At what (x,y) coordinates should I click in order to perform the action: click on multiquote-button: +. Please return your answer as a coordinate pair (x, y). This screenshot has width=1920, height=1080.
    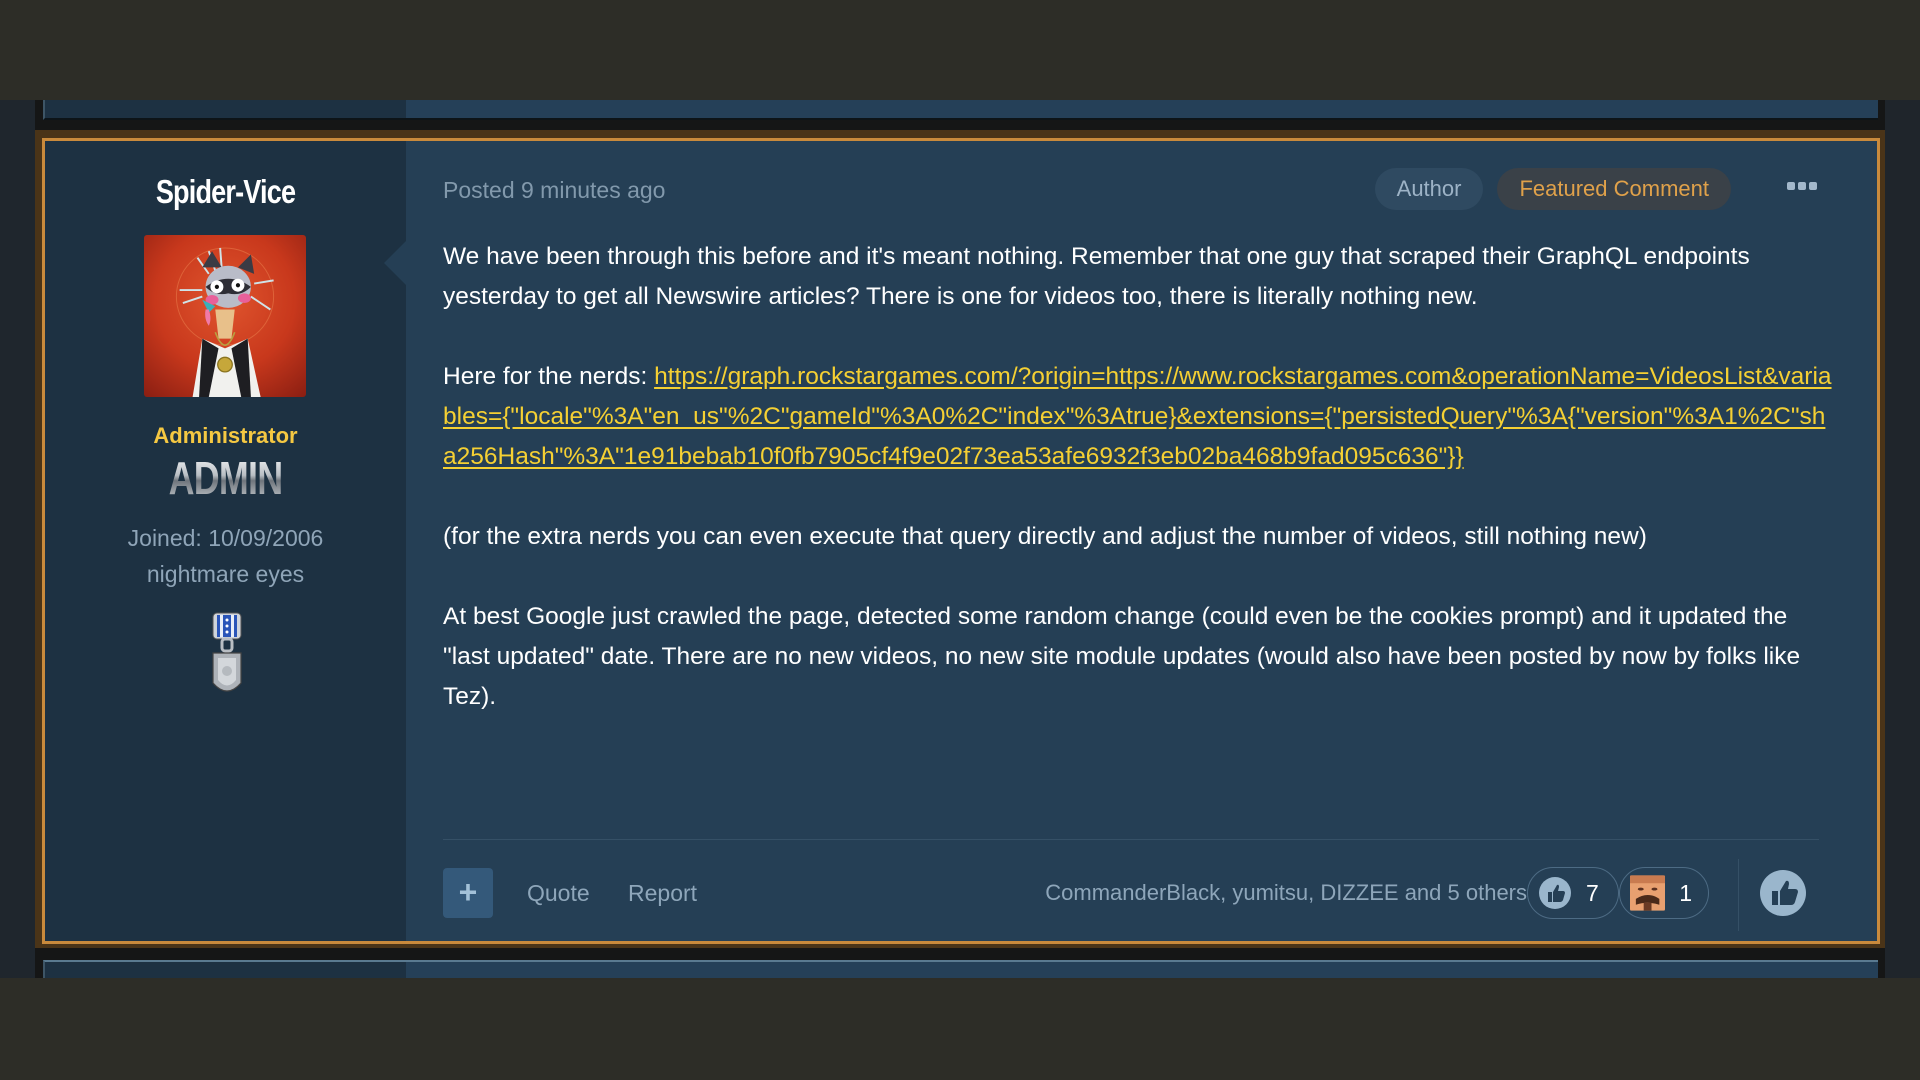
    Looking at the image, I should click on (468, 893).